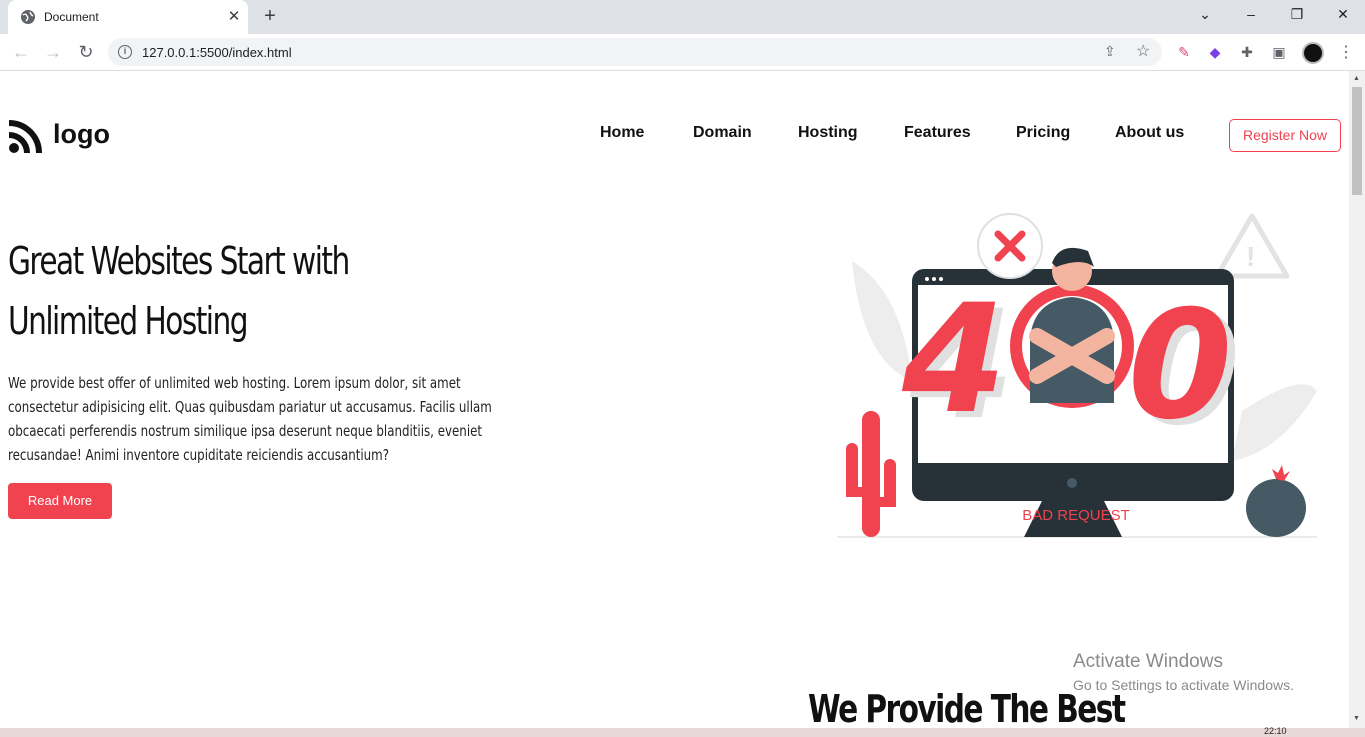 This screenshot has height=737, width=1365. Describe the element at coordinates (86, 52) in the screenshot. I see `reload-button: ↻` at that location.